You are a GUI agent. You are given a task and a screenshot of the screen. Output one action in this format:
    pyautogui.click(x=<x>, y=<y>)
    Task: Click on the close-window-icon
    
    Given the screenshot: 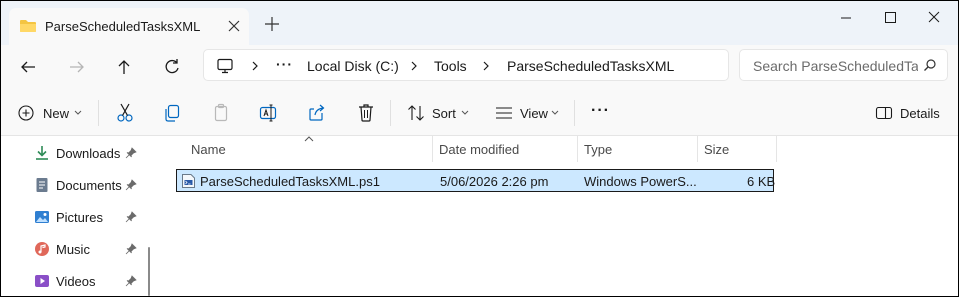 What is the action you would take?
    pyautogui.click(x=934, y=18)
    